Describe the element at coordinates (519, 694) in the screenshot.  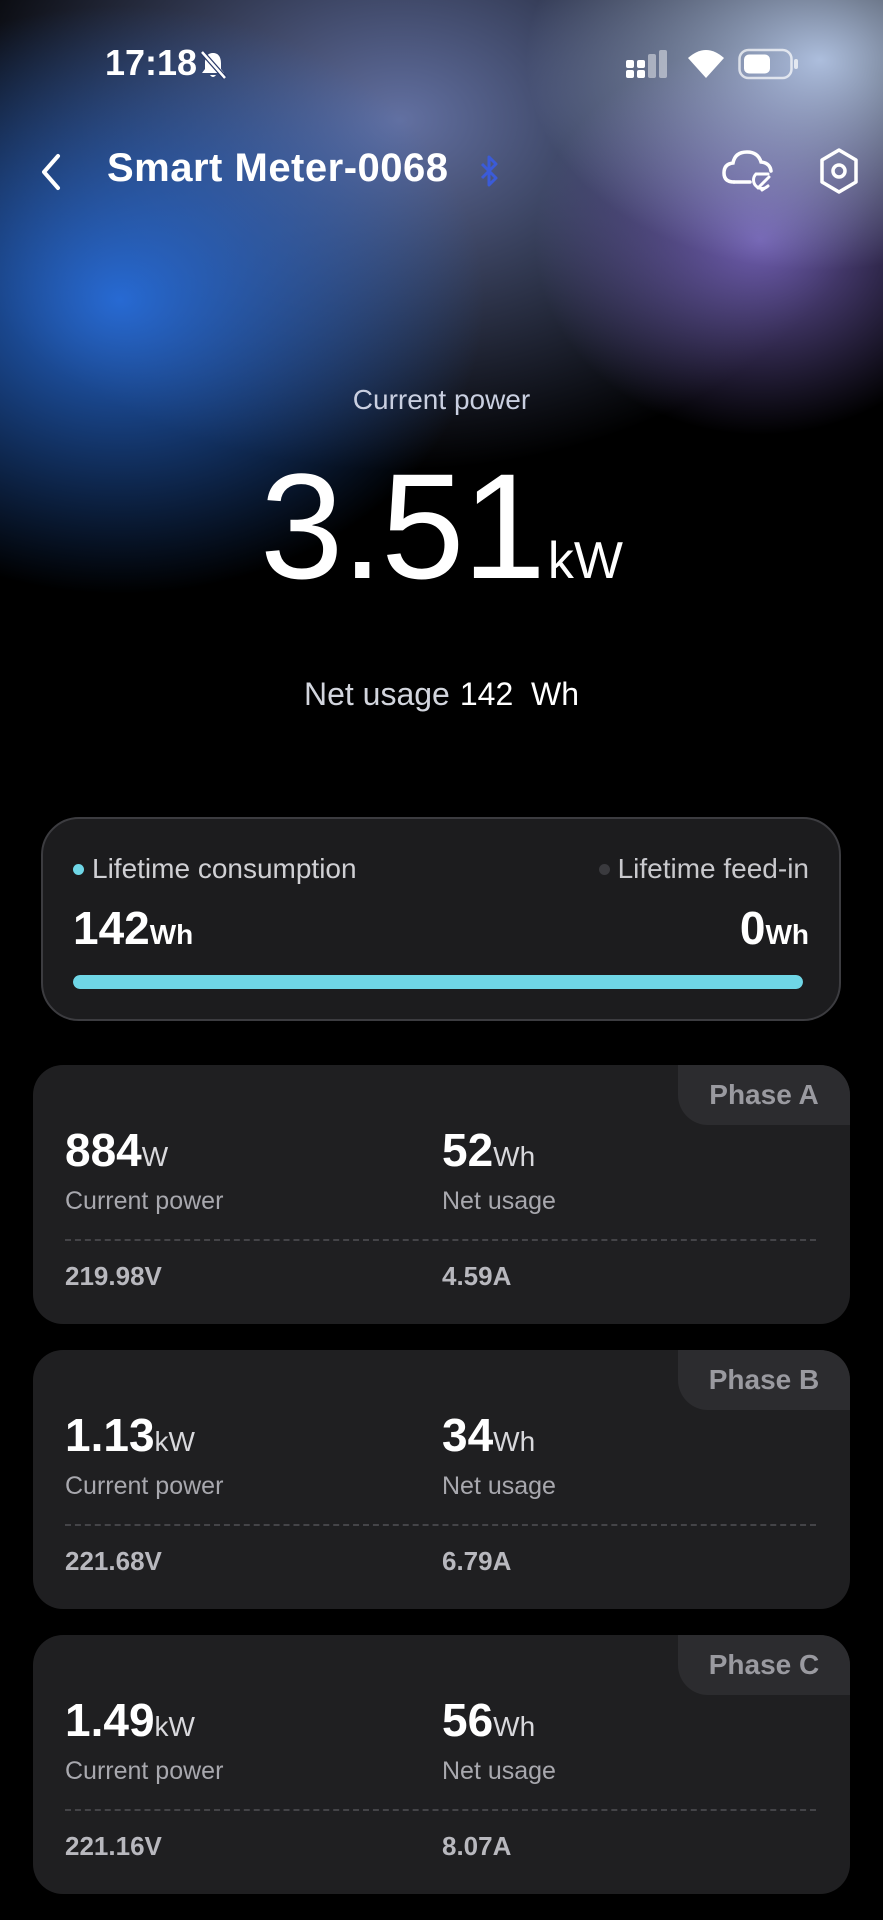
I see `net-usage-value: 142 Wh` at that location.